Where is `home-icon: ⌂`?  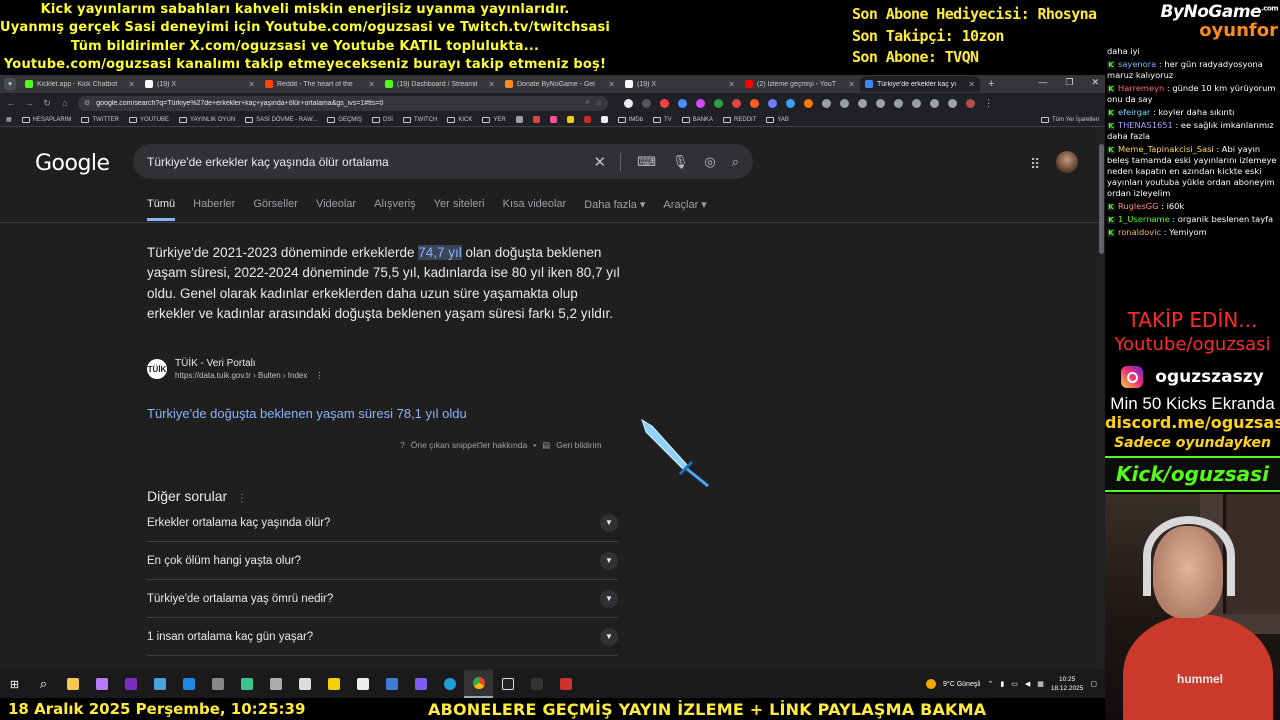 home-icon: ⌂ is located at coordinates (65, 103).